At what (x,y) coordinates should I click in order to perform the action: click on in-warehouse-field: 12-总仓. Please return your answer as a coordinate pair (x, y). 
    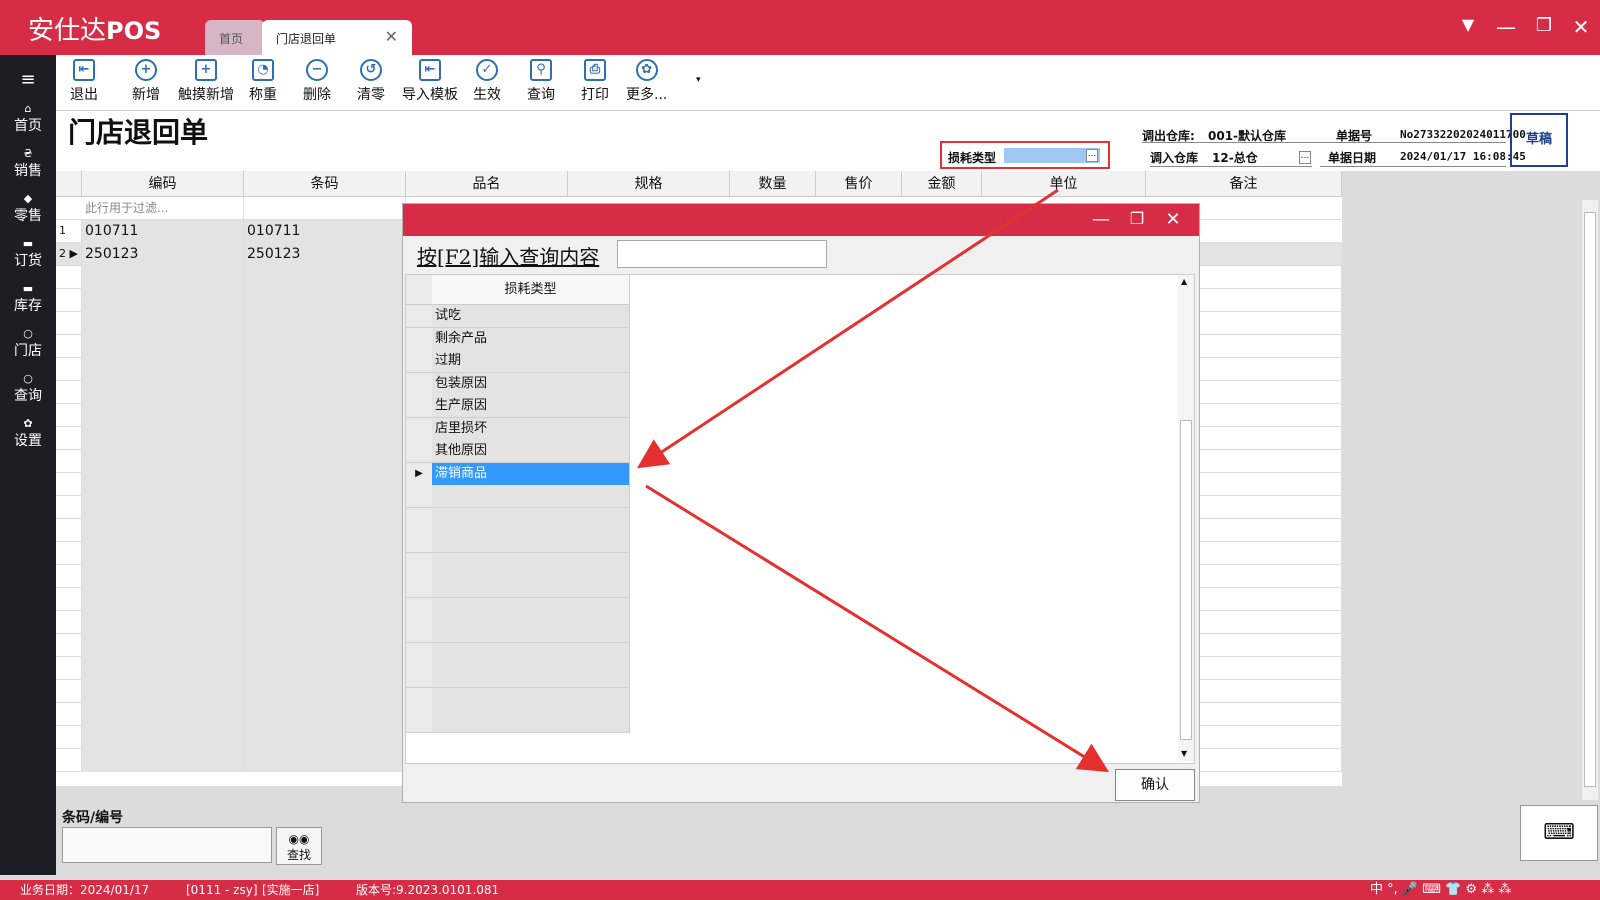
    Looking at the image, I should click on (1235, 157).